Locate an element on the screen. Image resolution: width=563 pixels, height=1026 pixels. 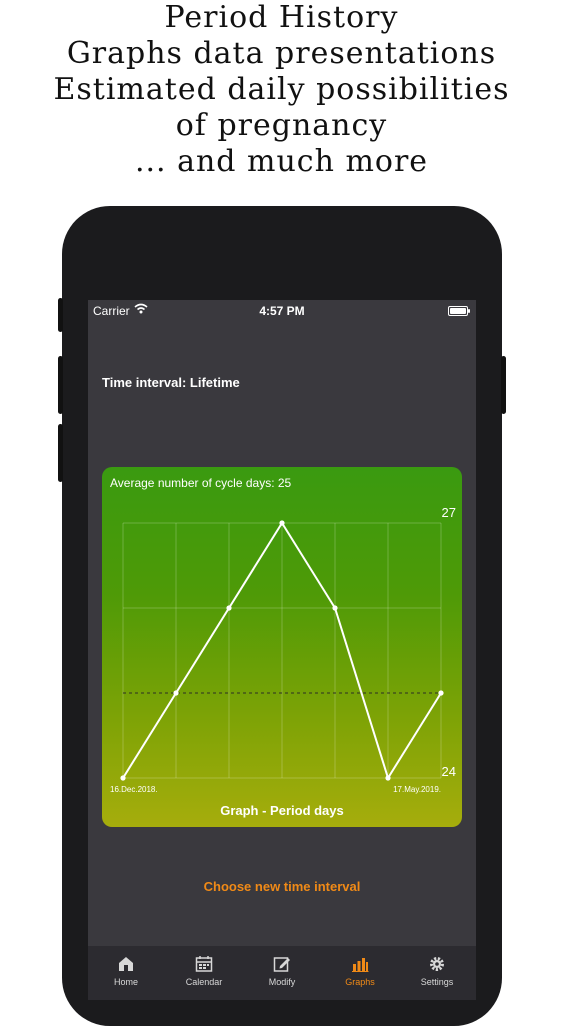
tab-home: Home is located at coordinates (126, 970).